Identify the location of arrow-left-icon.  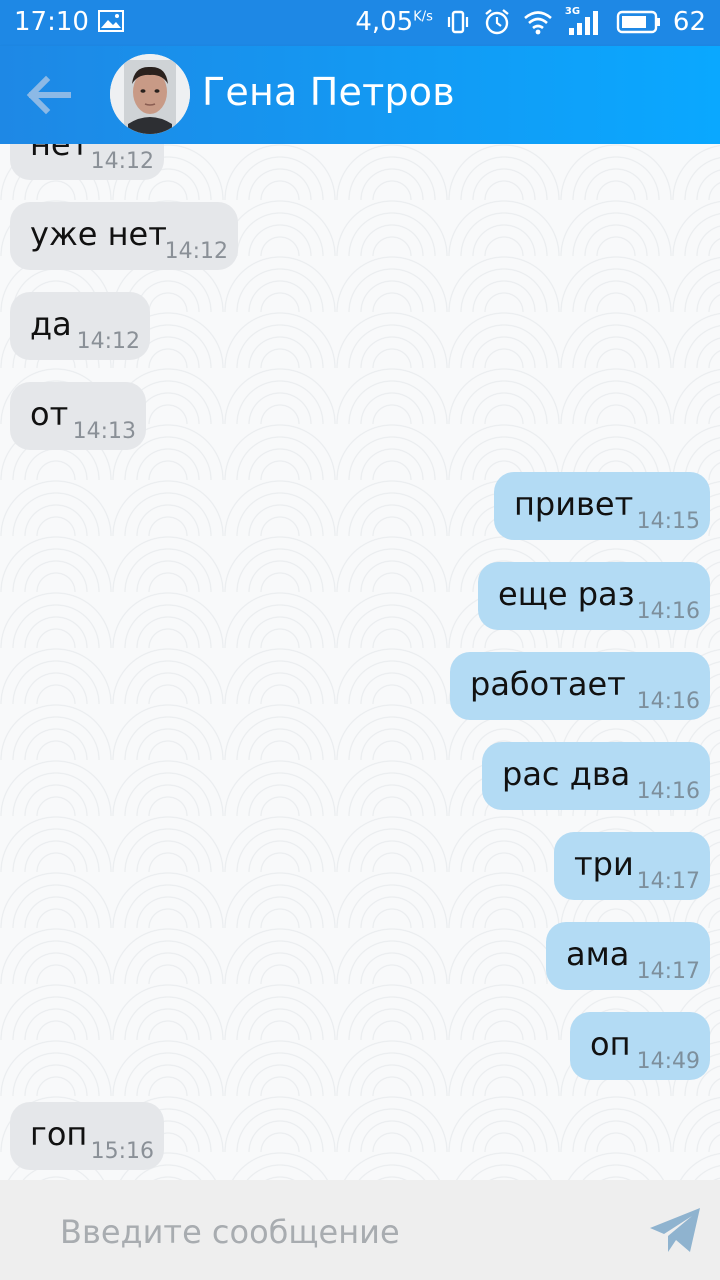
(48, 95).